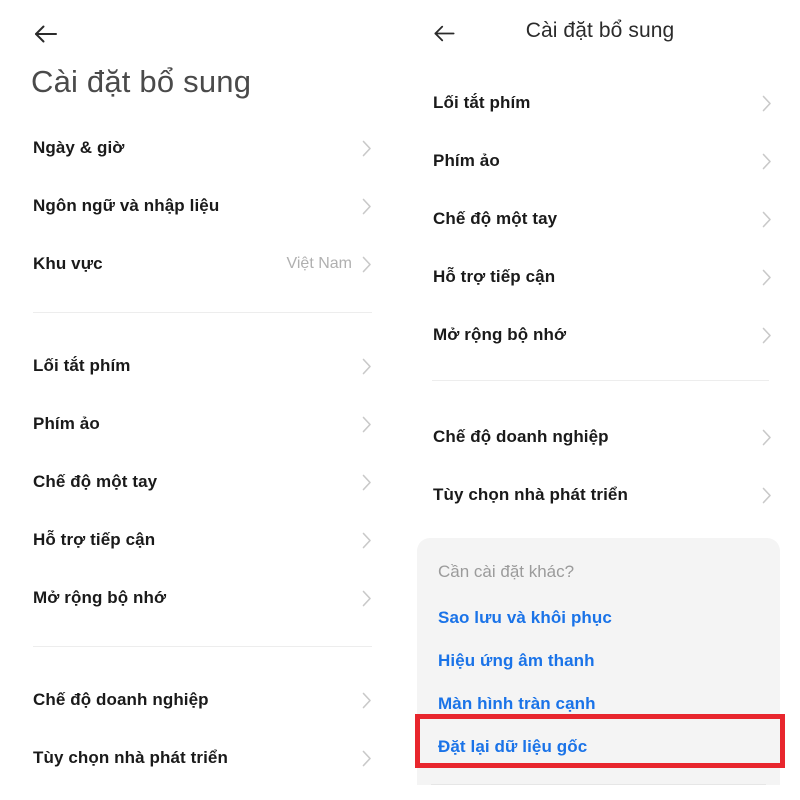 This screenshot has width=800, height=800. What do you see at coordinates (609, 746) in the screenshot?
I see `card-link-factory-reset: Đặt lại dữ liệu gốc` at bounding box center [609, 746].